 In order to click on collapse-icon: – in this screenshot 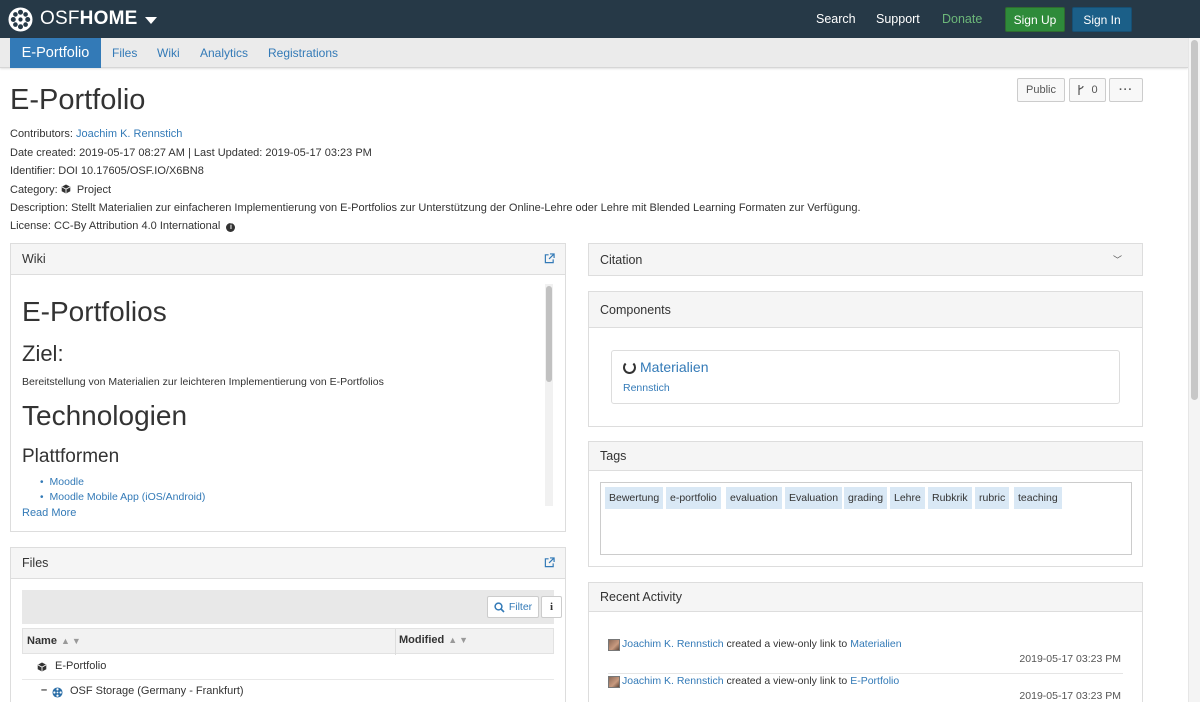, I will do `click(44, 690)`.